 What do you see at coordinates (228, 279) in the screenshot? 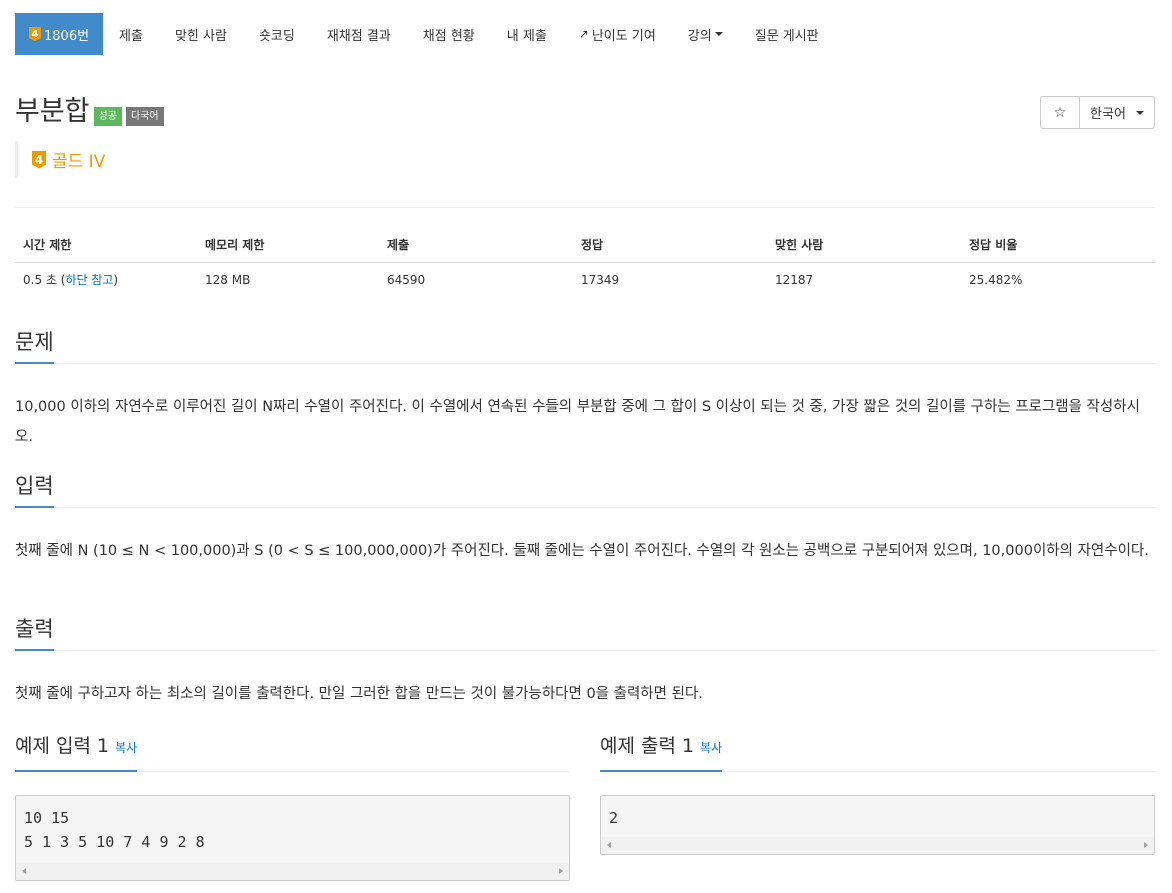
I see `memory-limit-value: 128 MB` at bounding box center [228, 279].